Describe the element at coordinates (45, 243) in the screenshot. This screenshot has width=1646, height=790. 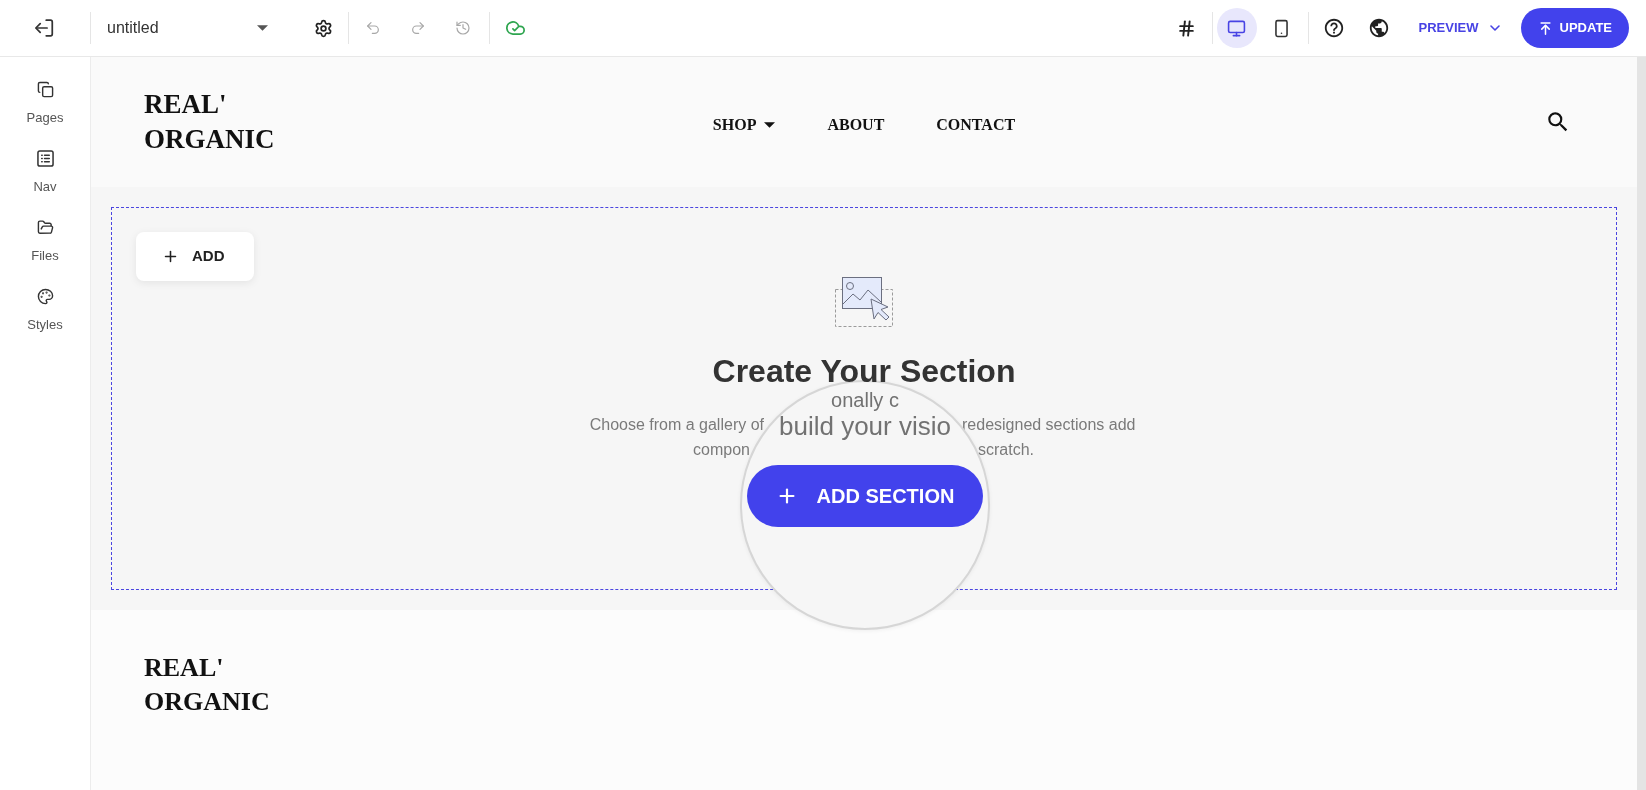
I see `sidebar-item: Files` at that location.